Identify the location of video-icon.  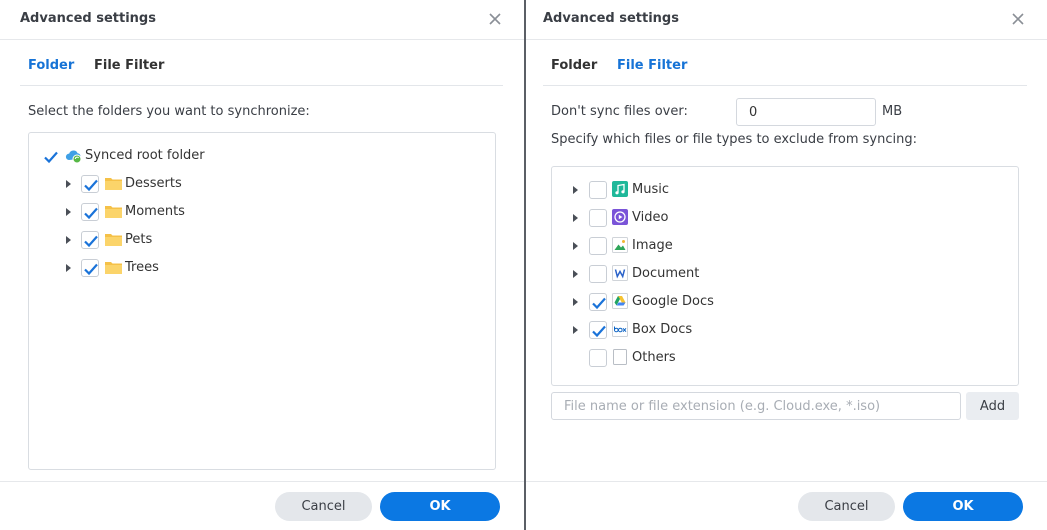
(620, 217).